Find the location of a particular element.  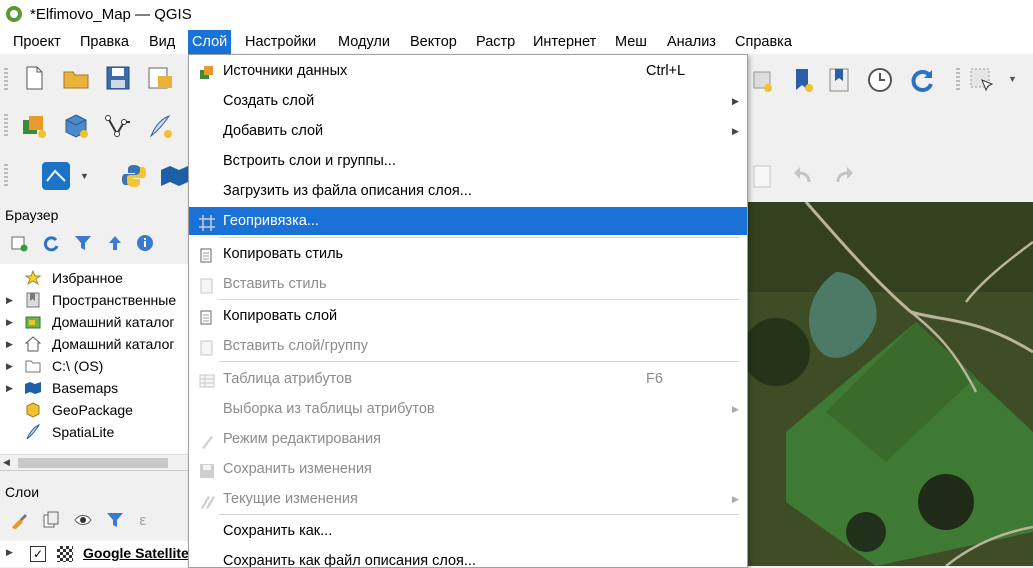

browser-item-spatialite: SpatiaLite is located at coordinates (93, 432).